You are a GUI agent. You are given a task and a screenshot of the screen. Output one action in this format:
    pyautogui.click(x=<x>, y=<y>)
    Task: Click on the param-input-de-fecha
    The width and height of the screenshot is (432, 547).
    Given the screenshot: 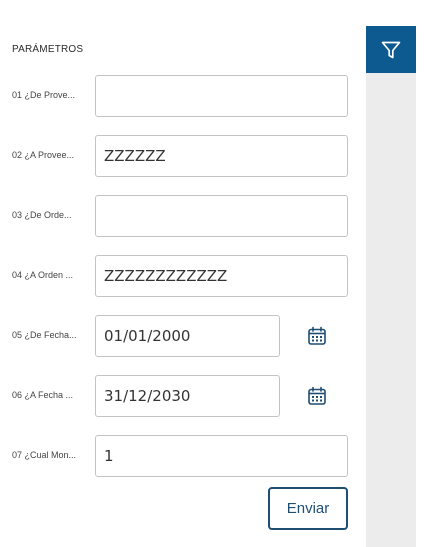 What is the action you would take?
    pyautogui.click(x=187, y=336)
    